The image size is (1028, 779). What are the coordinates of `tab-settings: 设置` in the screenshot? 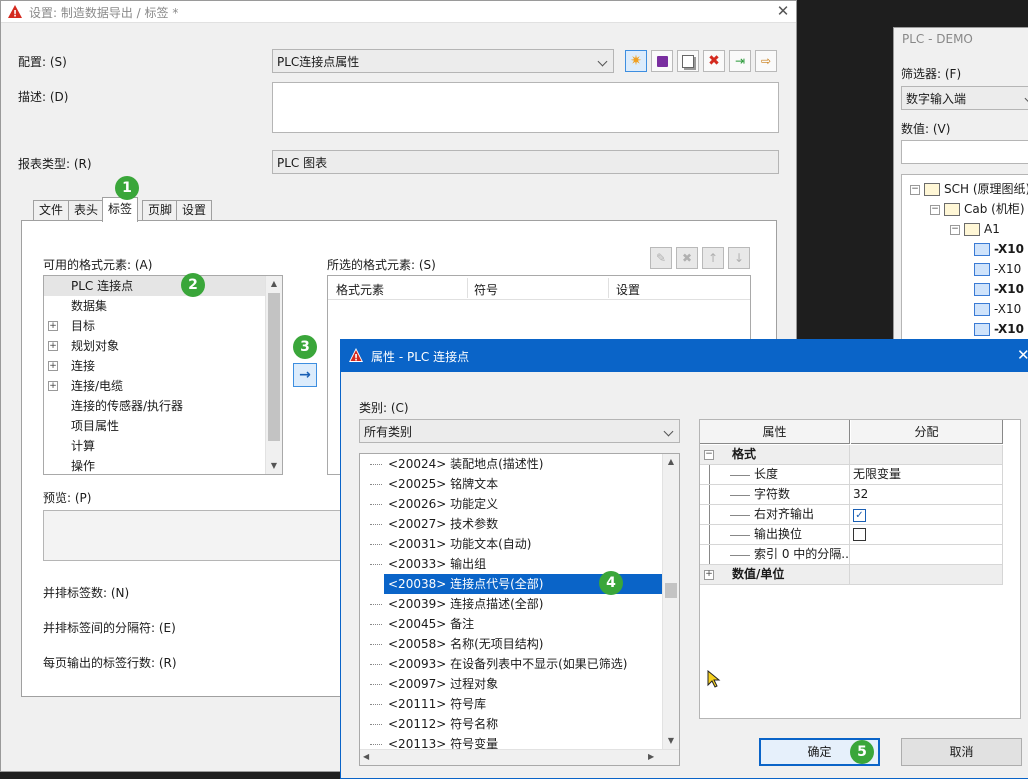 It's located at (194, 210).